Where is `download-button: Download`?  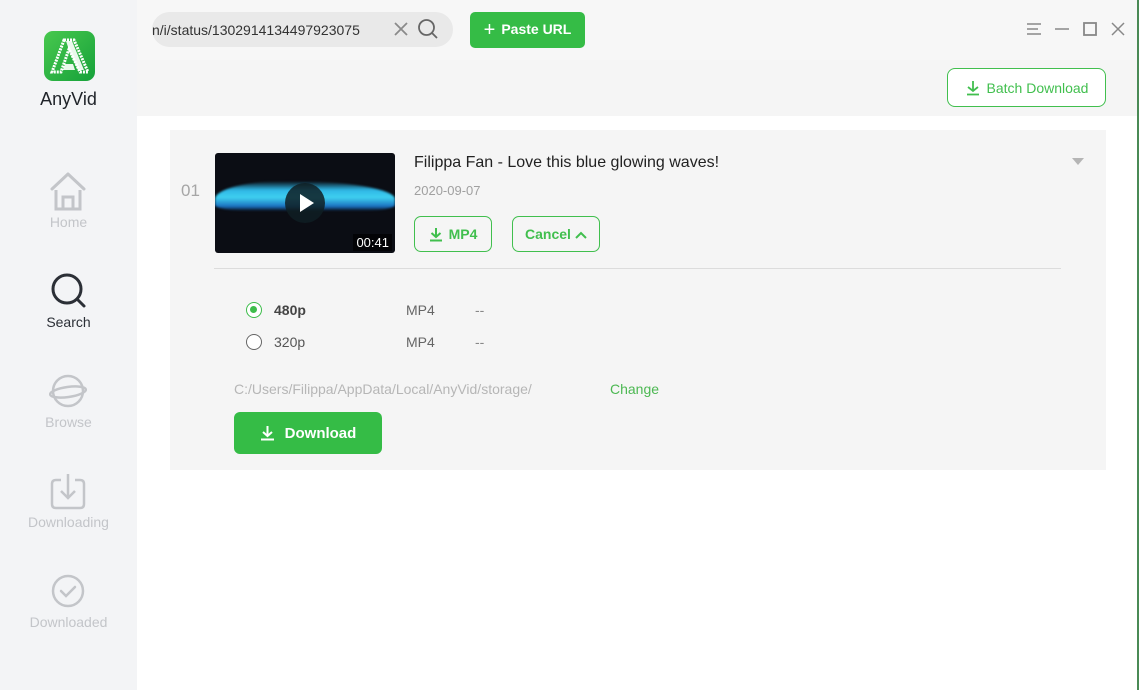
download-button: Download is located at coordinates (308, 433).